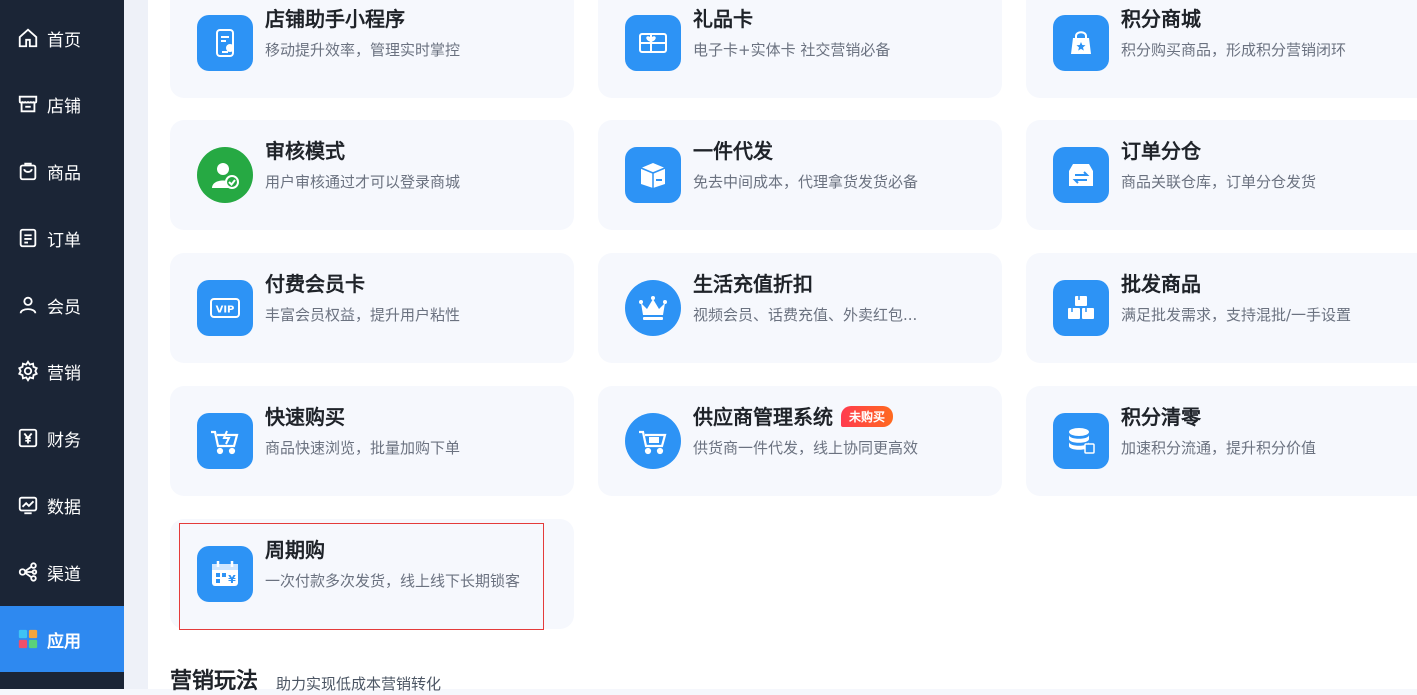 This screenshot has width=1417, height=695. Describe the element at coordinates (363, 448) in the screenshot. I see `card-desc: 商品快速浏览，批量加购下单` at that location.